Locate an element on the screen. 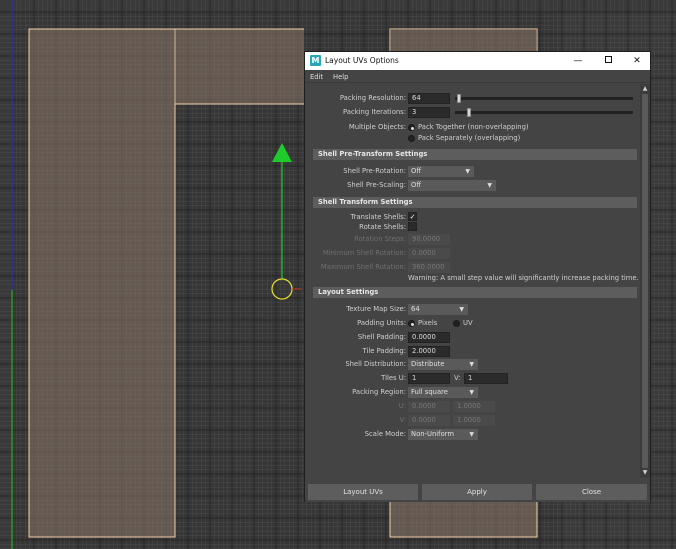 This screenshot has height=549, width=676. packing-resolution-slider is located at coordinates (544, 98).